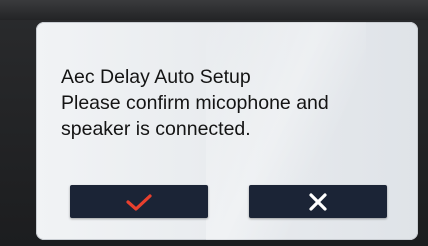 The width and height of the screenshot is (428, 246). Describe the element at coordinates (195, 103) in the screenshot. I see `dialog-message-line-1: Please confirm micophone and` at that location.